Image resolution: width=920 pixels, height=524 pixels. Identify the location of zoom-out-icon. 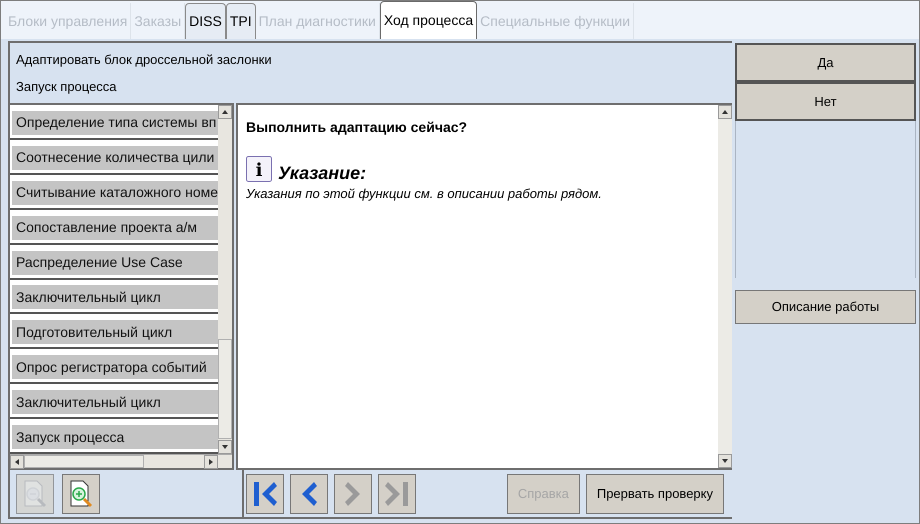
(35, 494).